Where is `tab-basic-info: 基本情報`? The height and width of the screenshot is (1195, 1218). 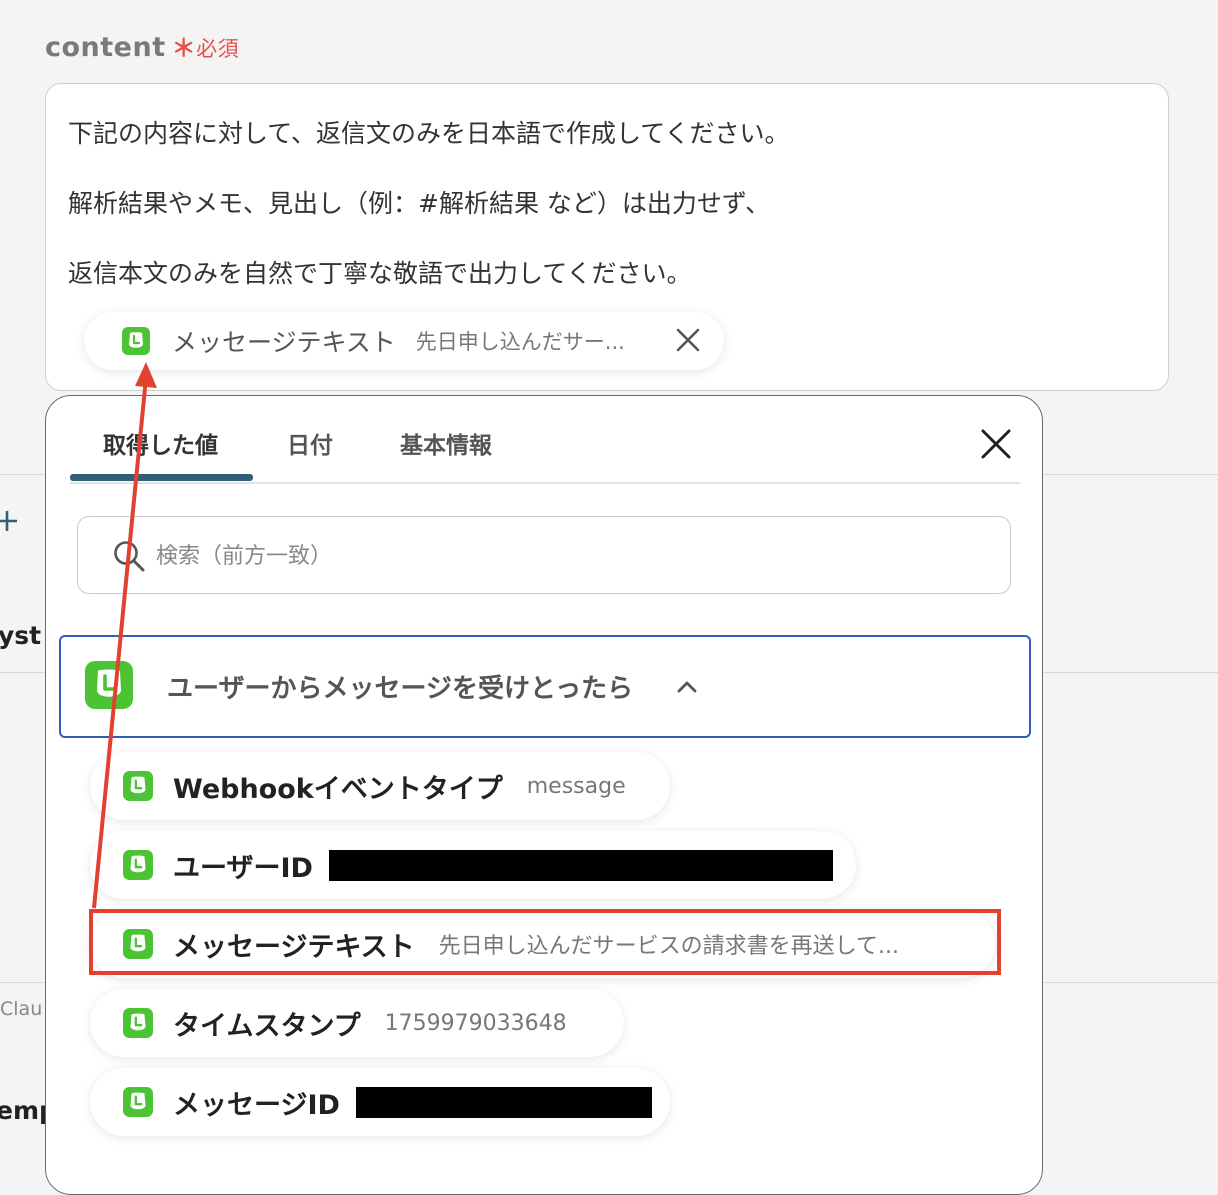 tab-basic-info: 基本情報 is located at coordinates (446, 443).